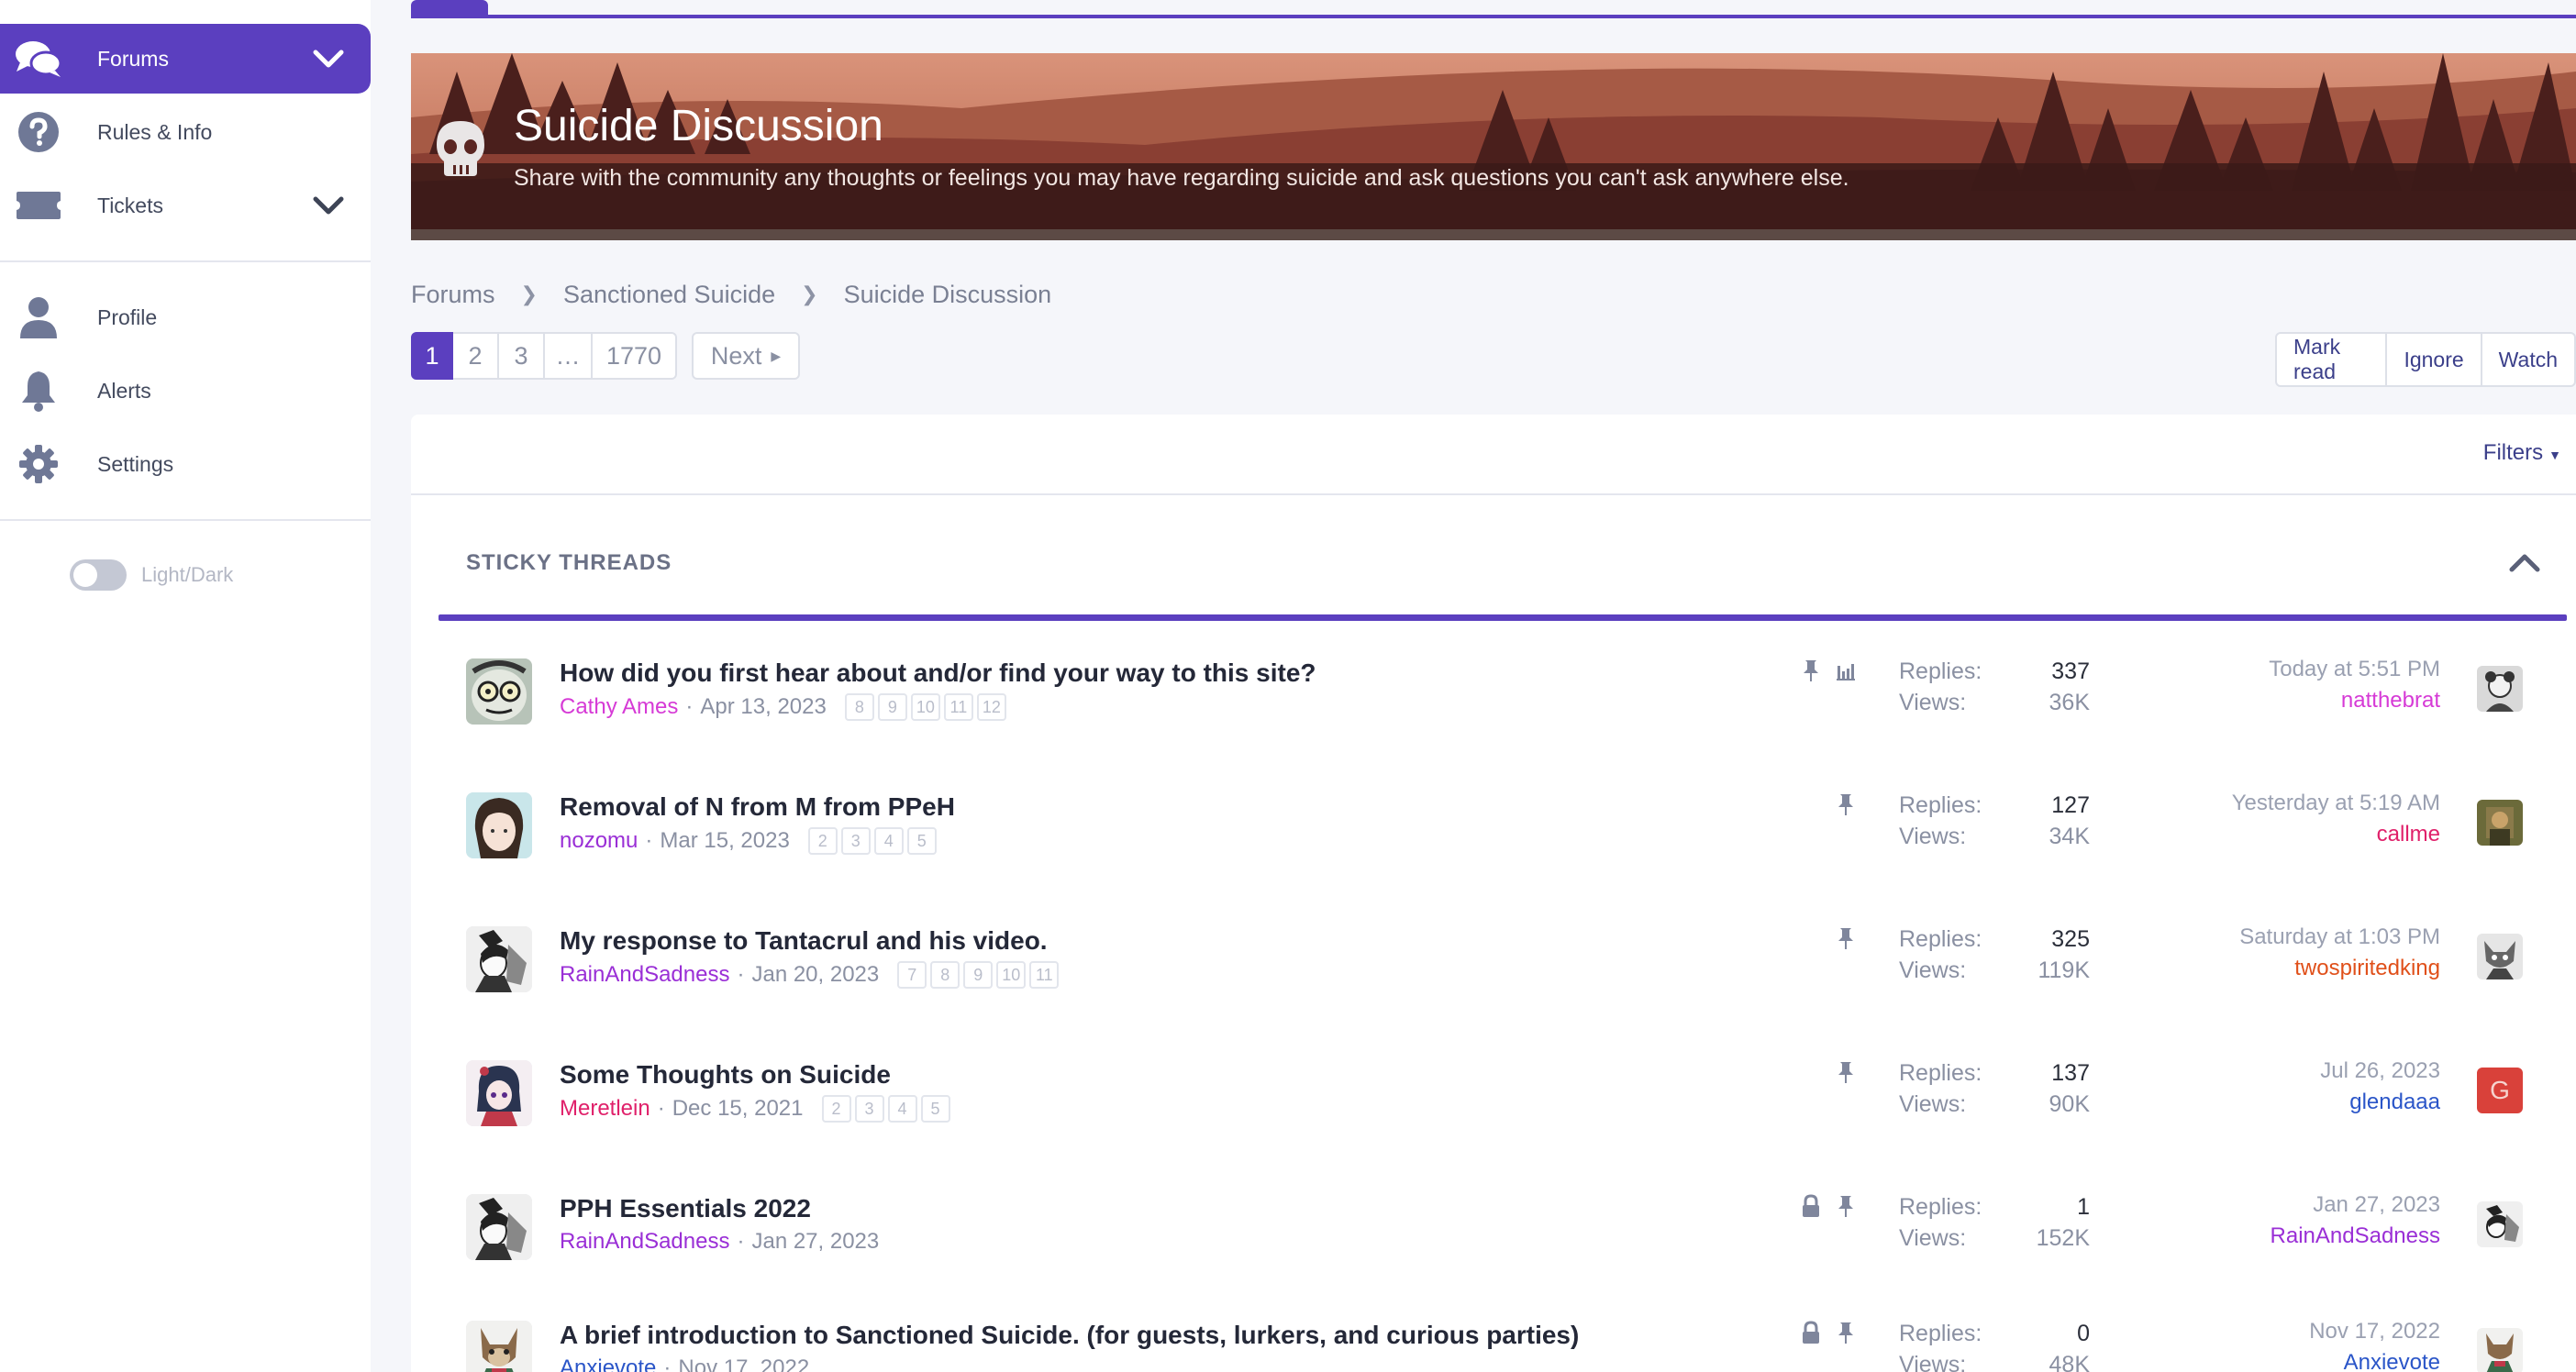 The image size is (2576, 1372). Describe the element at coordinates (185, 205) in the screenshot. I see `sidebar-item-tickets: Tickets` at that location.